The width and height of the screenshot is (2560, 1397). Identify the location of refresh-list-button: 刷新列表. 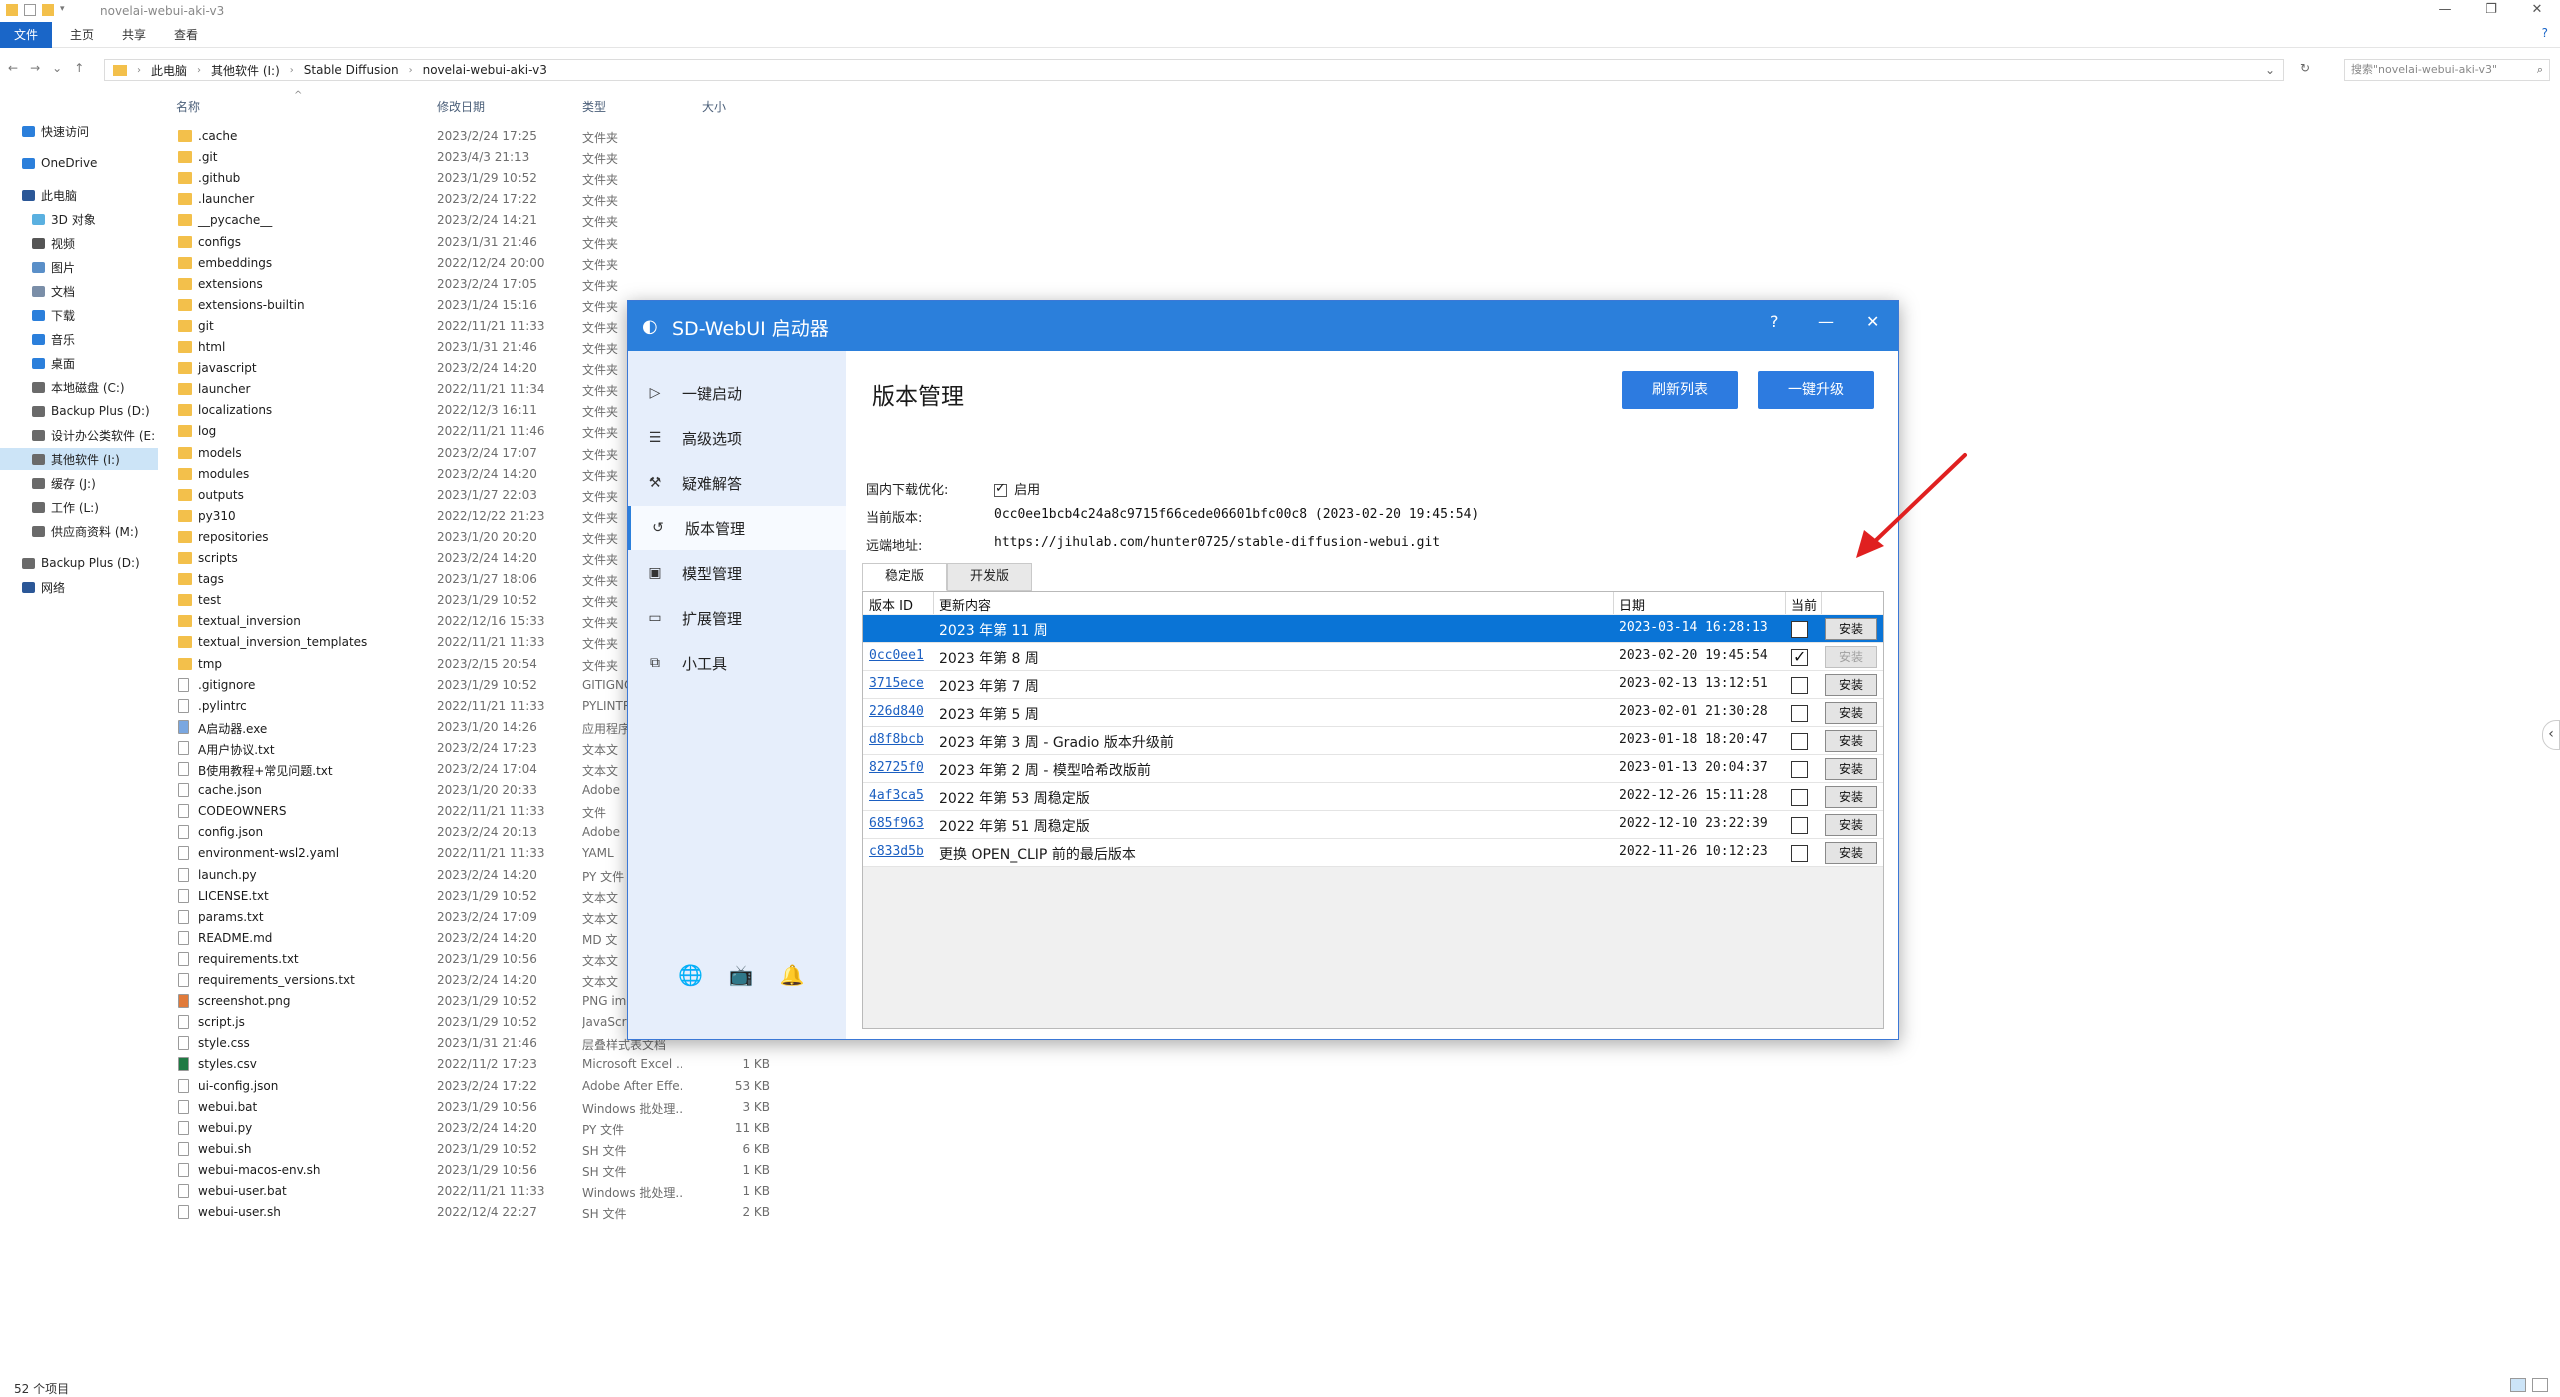
(1680, 390).